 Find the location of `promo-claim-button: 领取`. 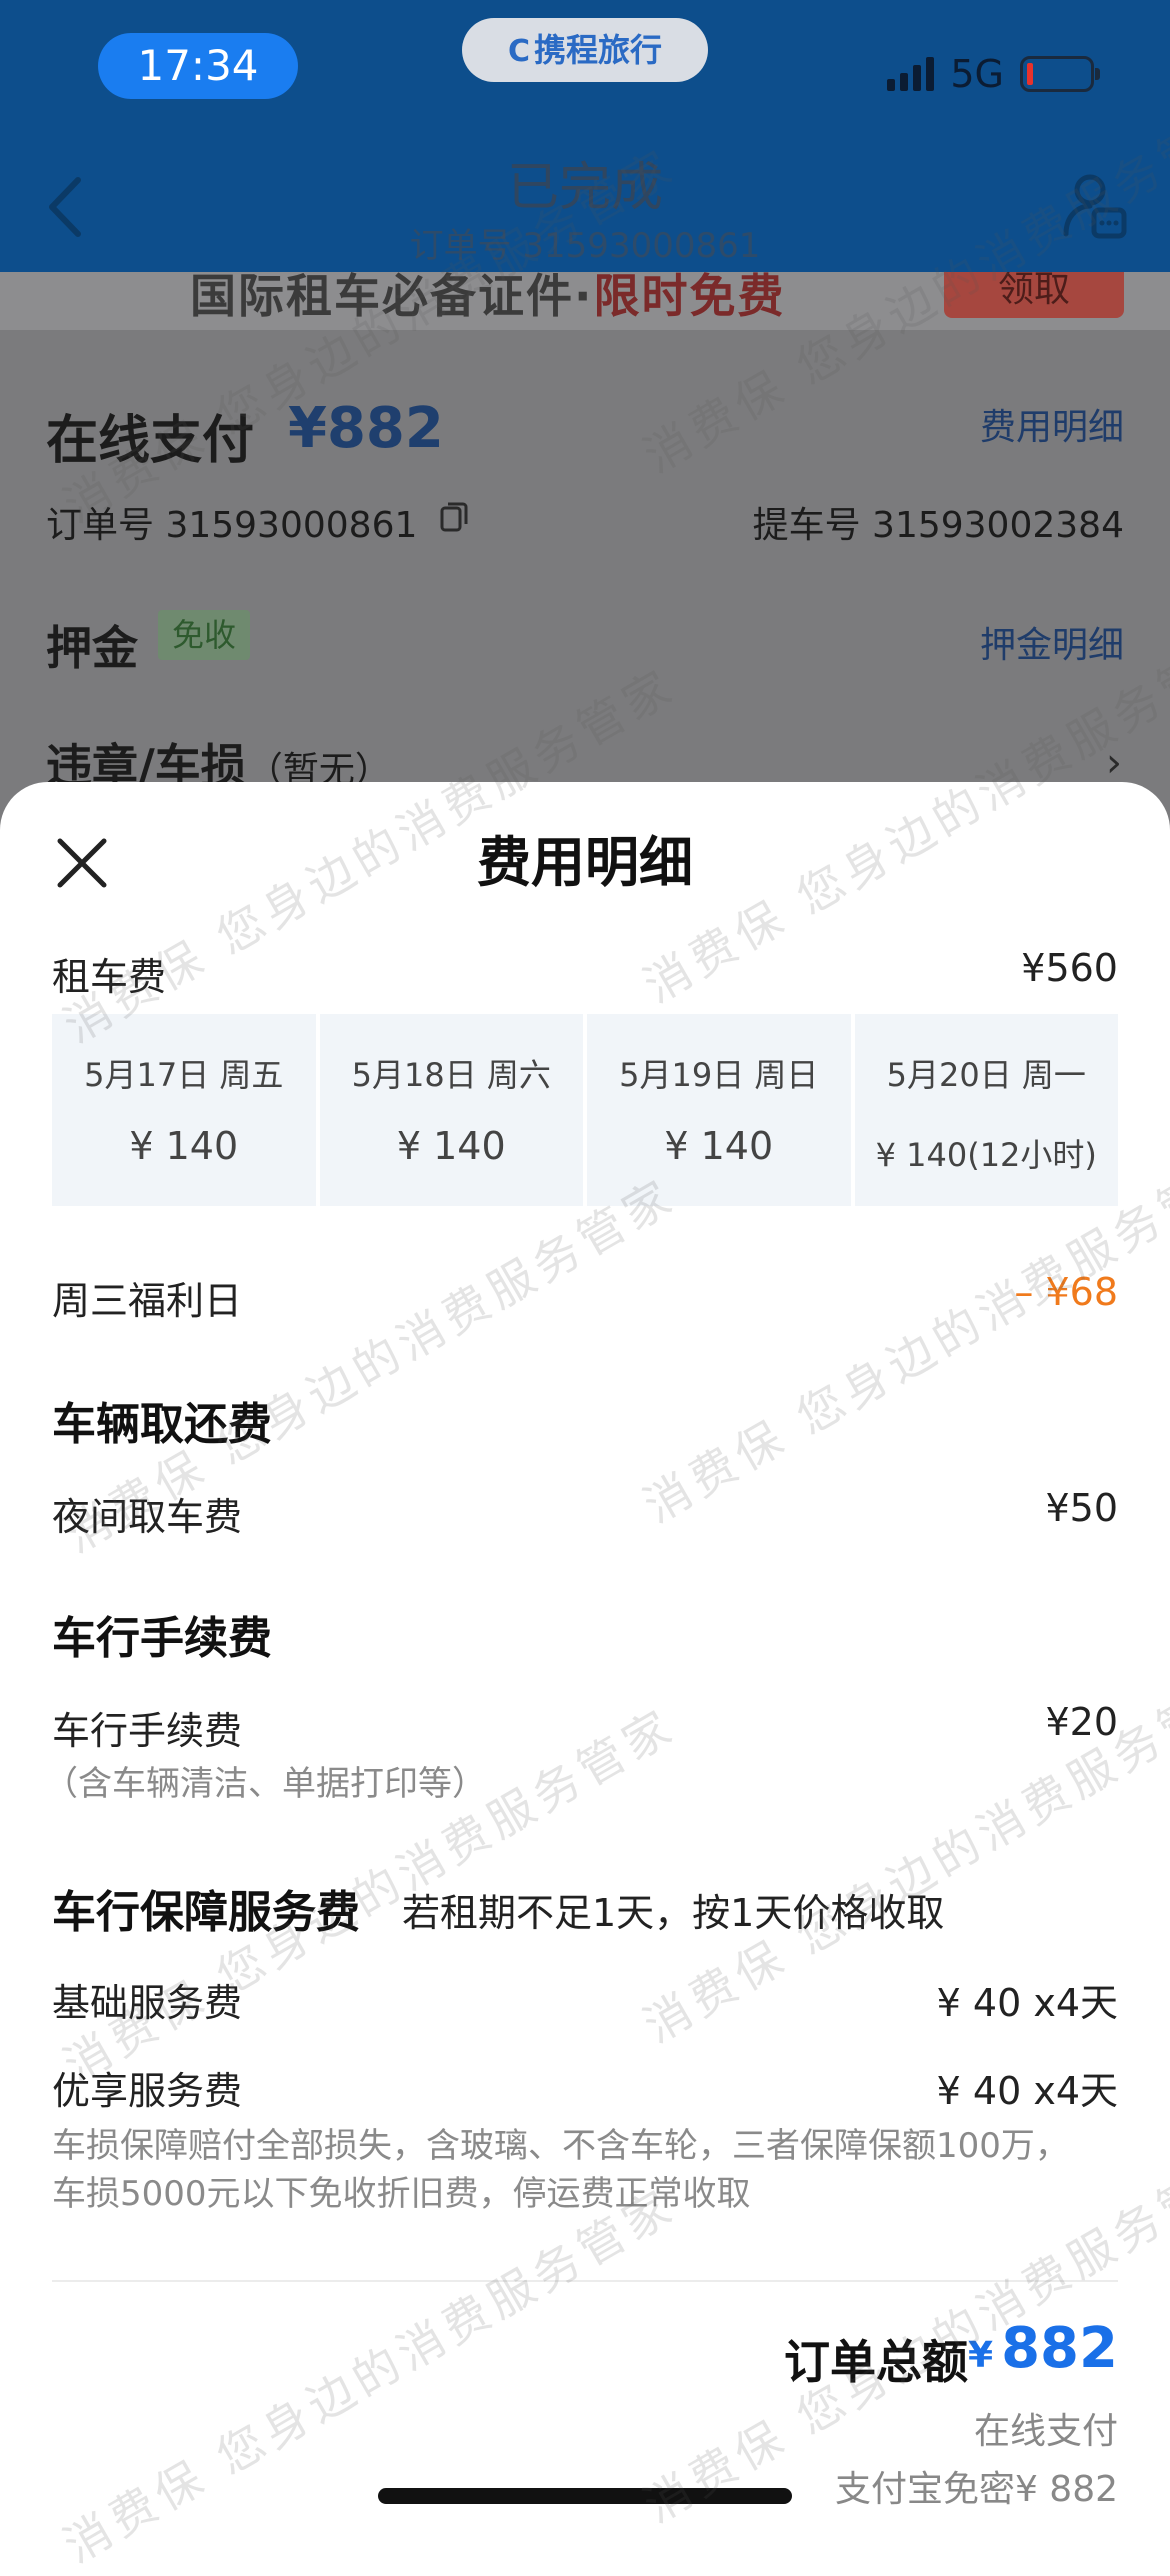

promo-claim-button: 领取 is located at coordinates (1034, 295).